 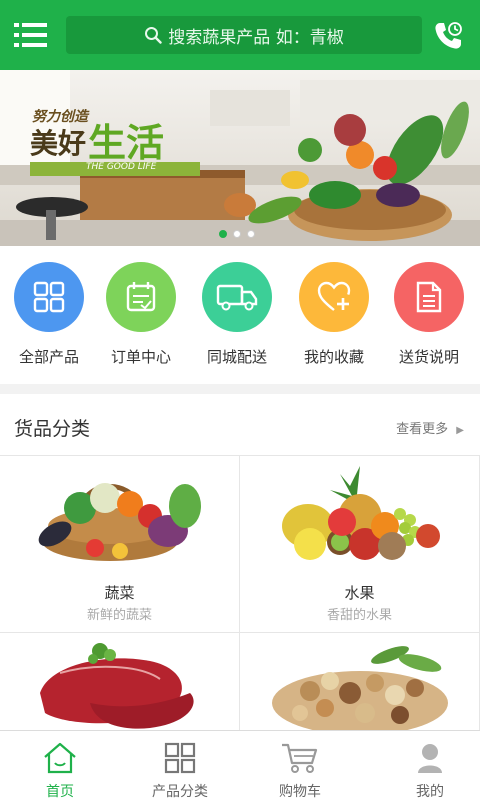 I want to click on category-header: 货品分类 查看更多 ▶, so click(x=240, y=425).